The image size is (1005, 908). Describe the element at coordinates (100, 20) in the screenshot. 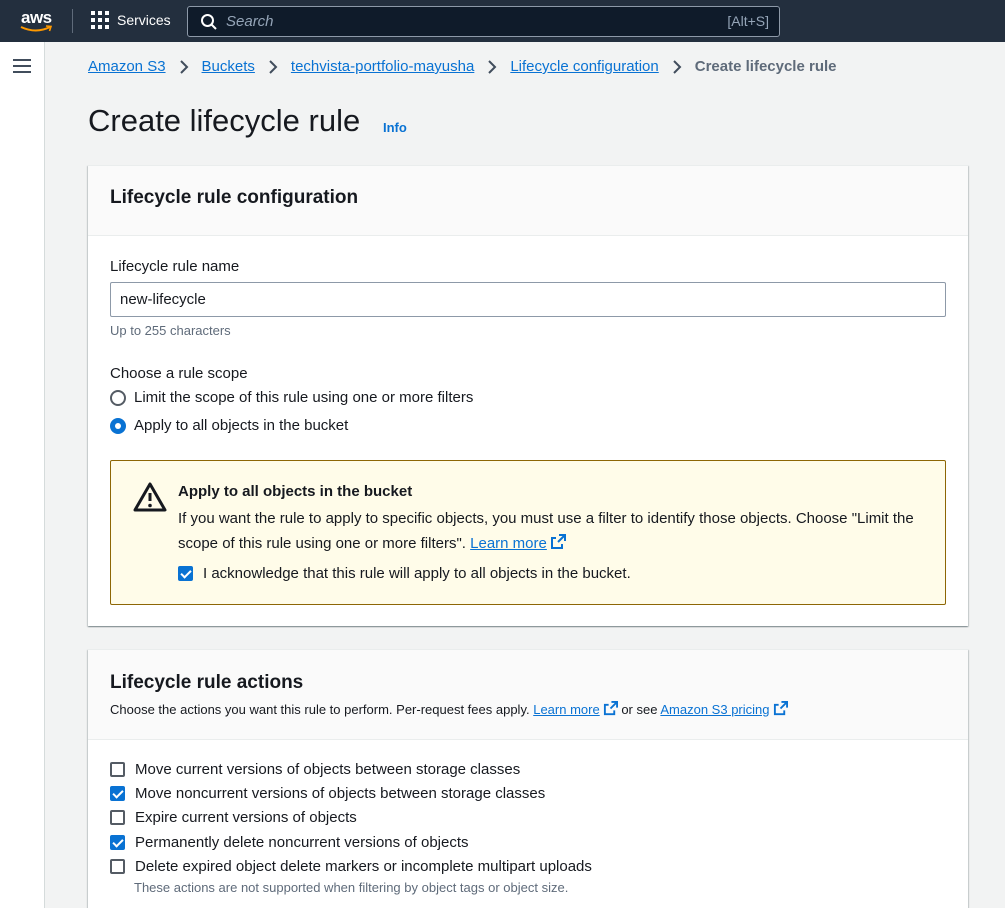

I see `services-grid-icon` at that location.